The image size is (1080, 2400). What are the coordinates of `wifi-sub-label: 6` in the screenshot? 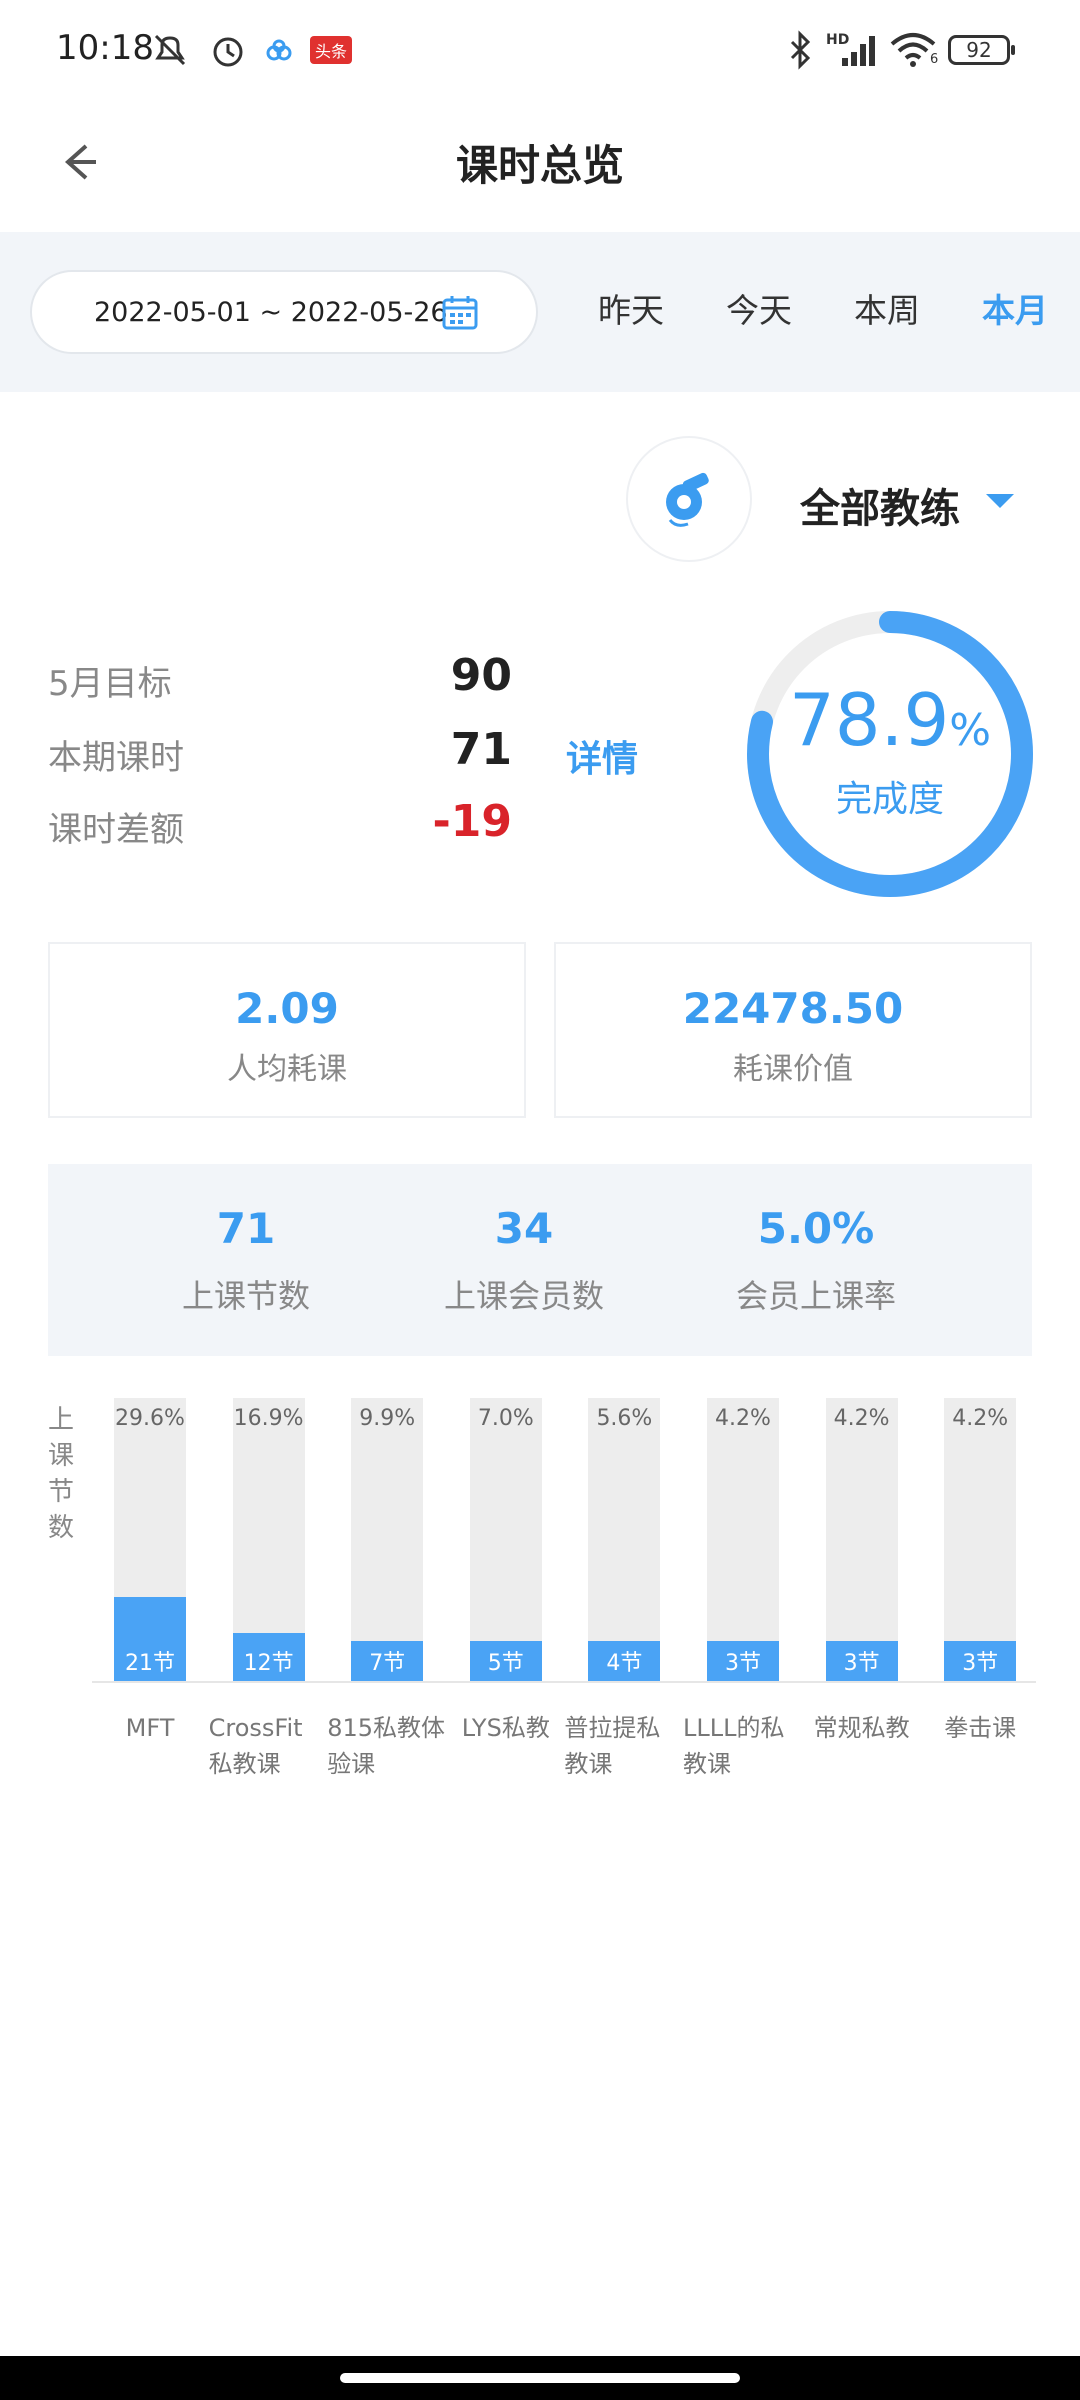 It's located at (934, 59).